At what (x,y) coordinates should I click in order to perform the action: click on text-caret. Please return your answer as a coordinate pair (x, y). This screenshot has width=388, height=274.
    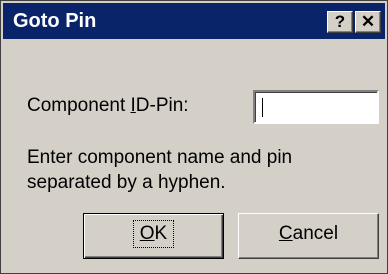
    Looking at the image, I should click on (262, 107).